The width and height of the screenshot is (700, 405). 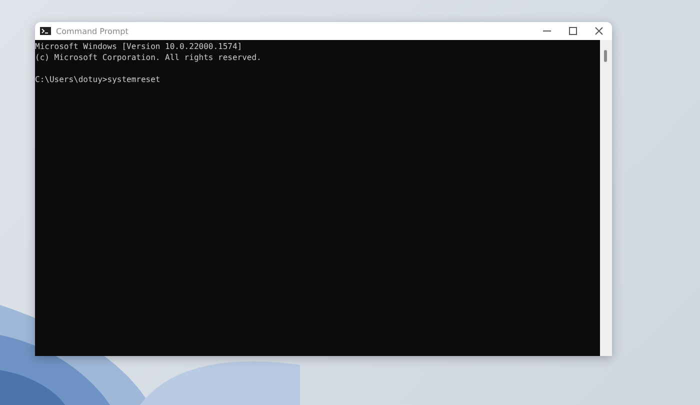 What do you see at coordinates (148, 57) in the screenshot?
I see `console-line: (c) Microsoft Corporation. All rights reserved.` at bounding box center [148, 57].